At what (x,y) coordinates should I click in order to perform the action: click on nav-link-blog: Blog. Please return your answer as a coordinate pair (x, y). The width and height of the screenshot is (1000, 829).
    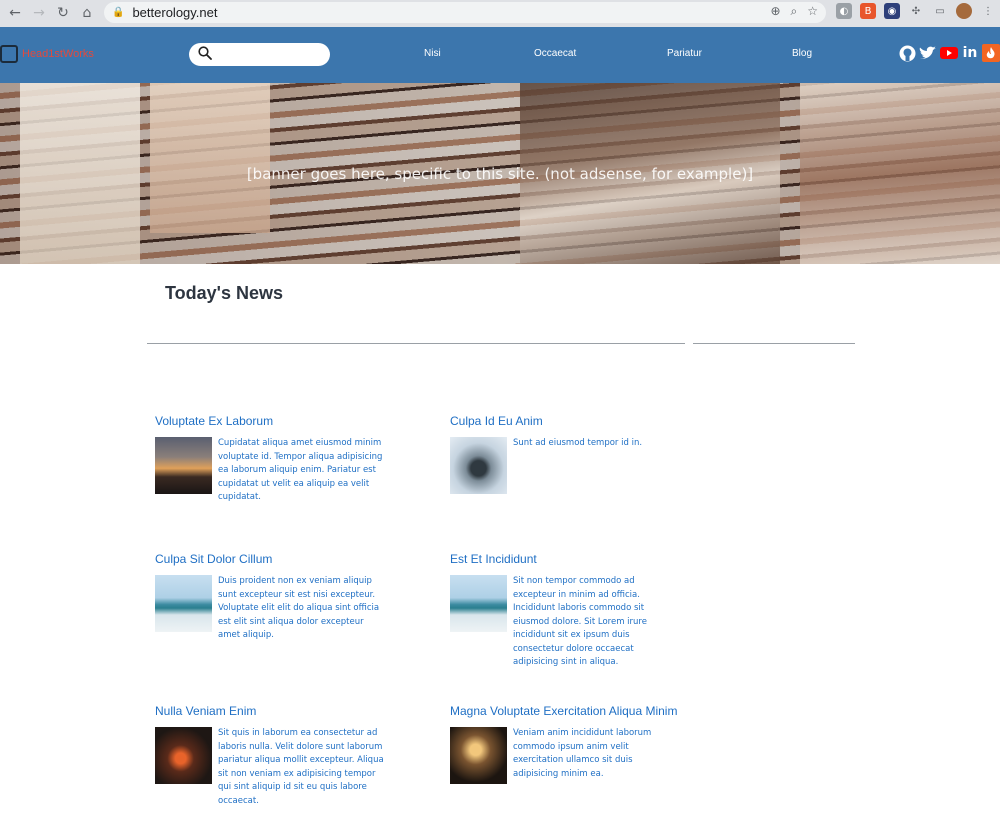
    Looking at the image, I should click on (802, 53).